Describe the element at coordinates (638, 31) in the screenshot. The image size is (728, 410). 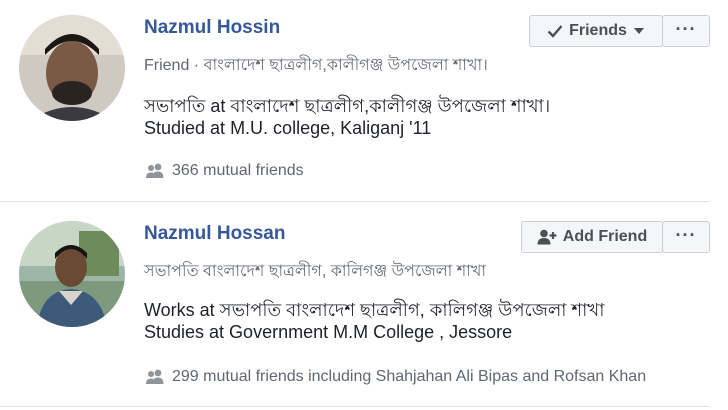
I see `chevron-down-icon` at that location.